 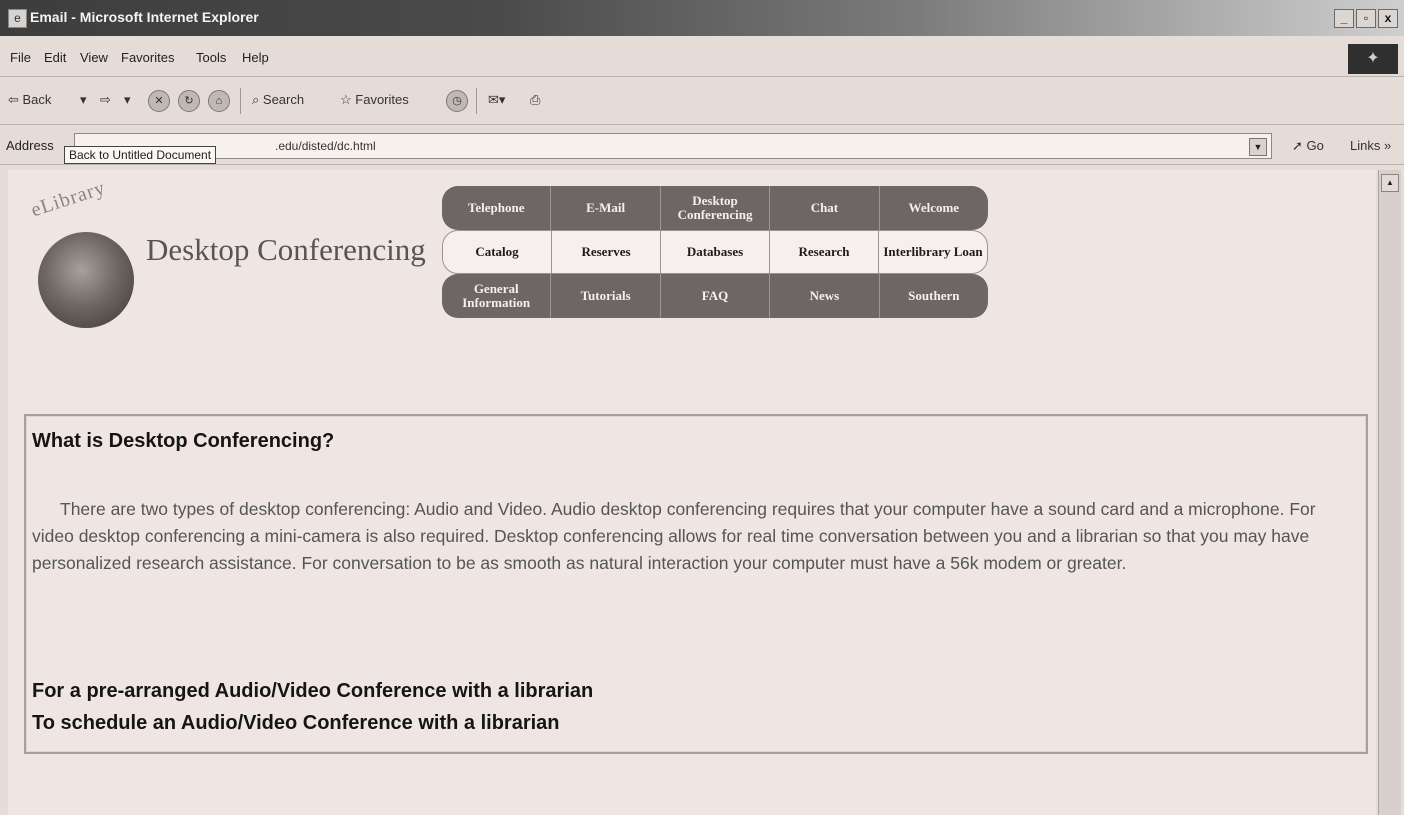 I want to click on nav-interlibrary-loan: Interlibrary Loan, so click(x=933, y=252).